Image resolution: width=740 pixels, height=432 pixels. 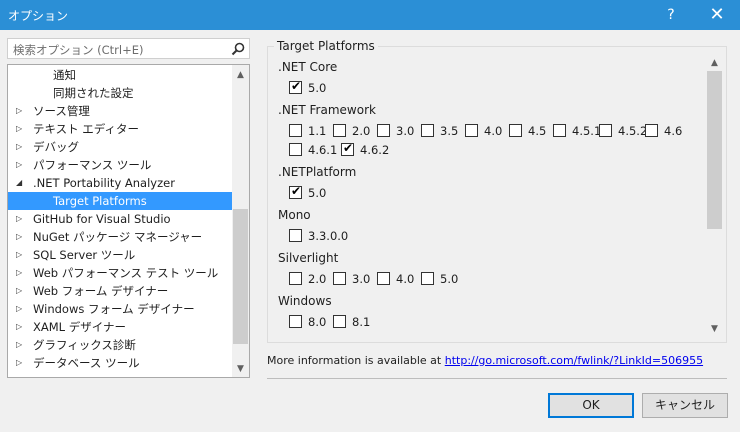 I want to click on tree-item: ▷ グラフィックス診断, so click(x=120, y=345).